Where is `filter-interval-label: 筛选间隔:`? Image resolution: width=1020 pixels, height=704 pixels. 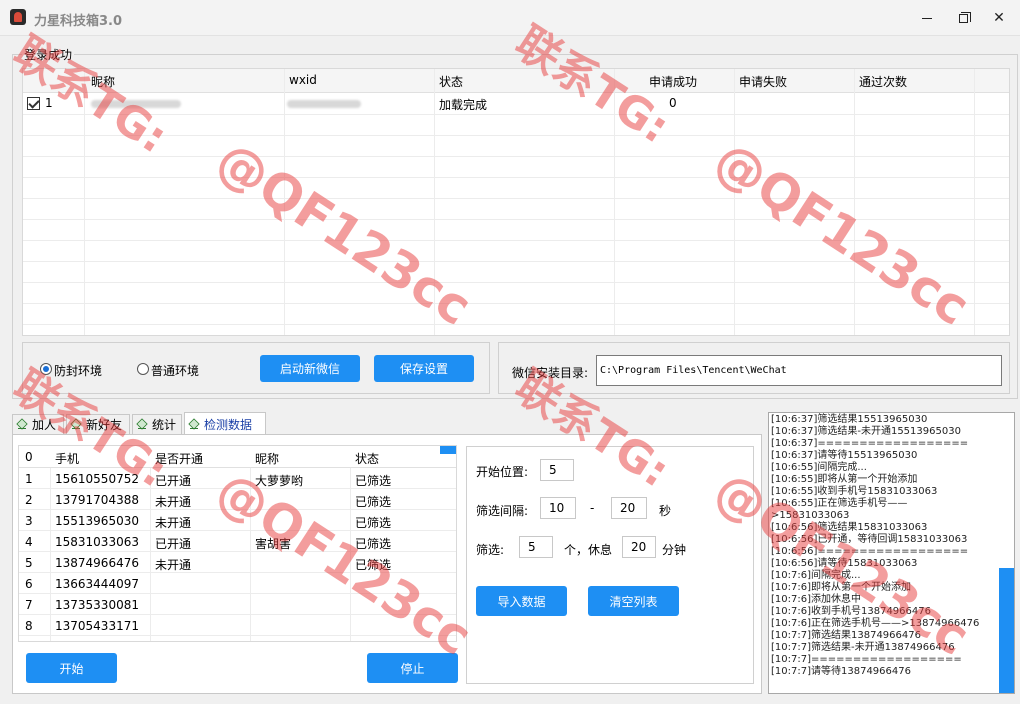 filter-interval-label: 筛选间隔: is located at coordinates (502, 511).